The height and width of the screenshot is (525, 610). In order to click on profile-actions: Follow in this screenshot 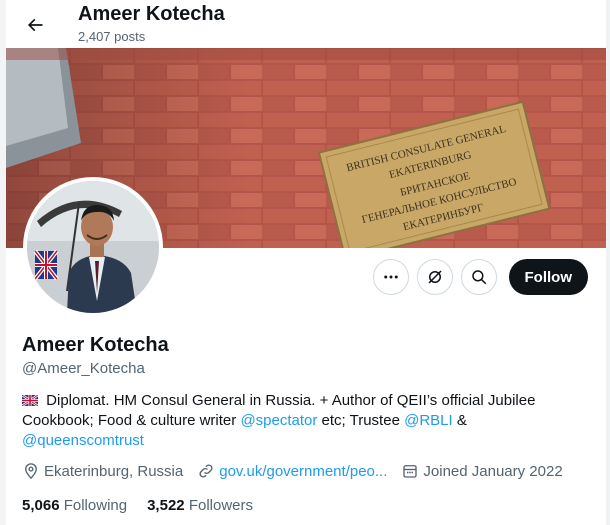, I will do `click(480, 277)`.